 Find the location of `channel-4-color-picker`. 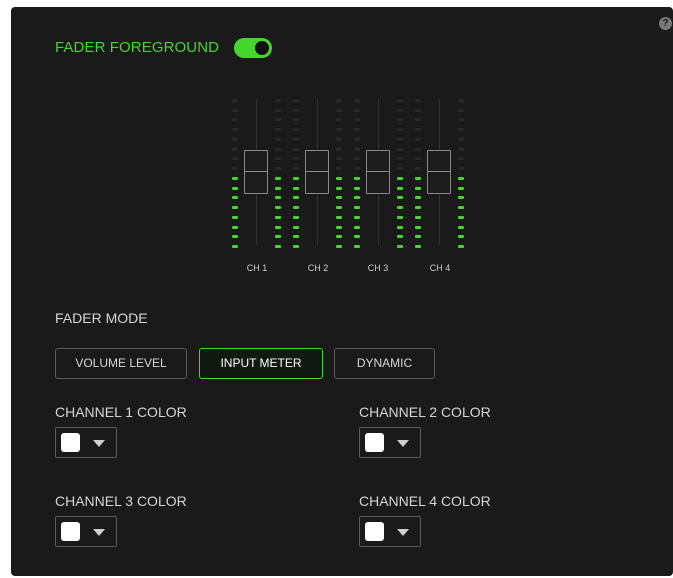

channel-4-color-picker is located at coordinates (390, 531).